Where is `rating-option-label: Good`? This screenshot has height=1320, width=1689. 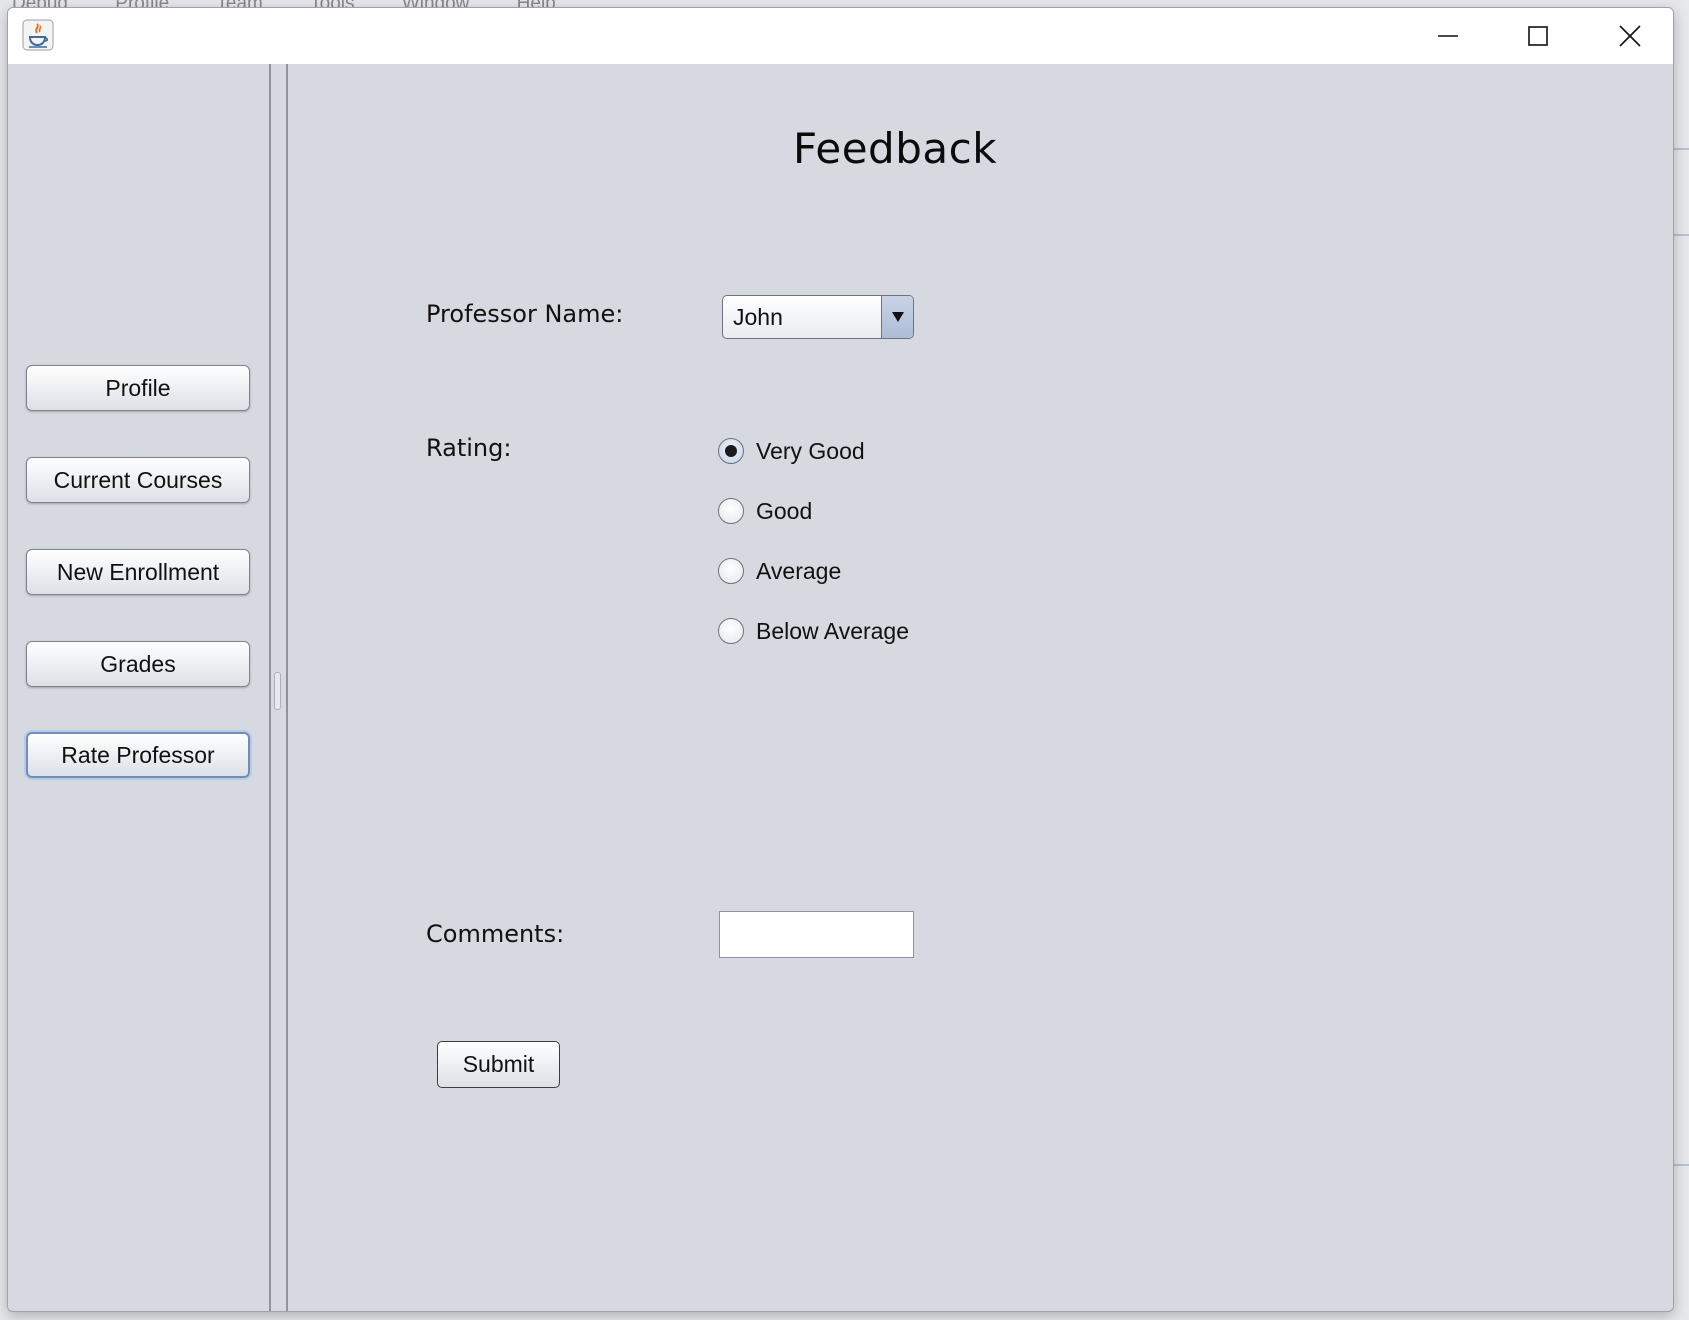 rating-option-label: Good is located at coordinates (784, 510).